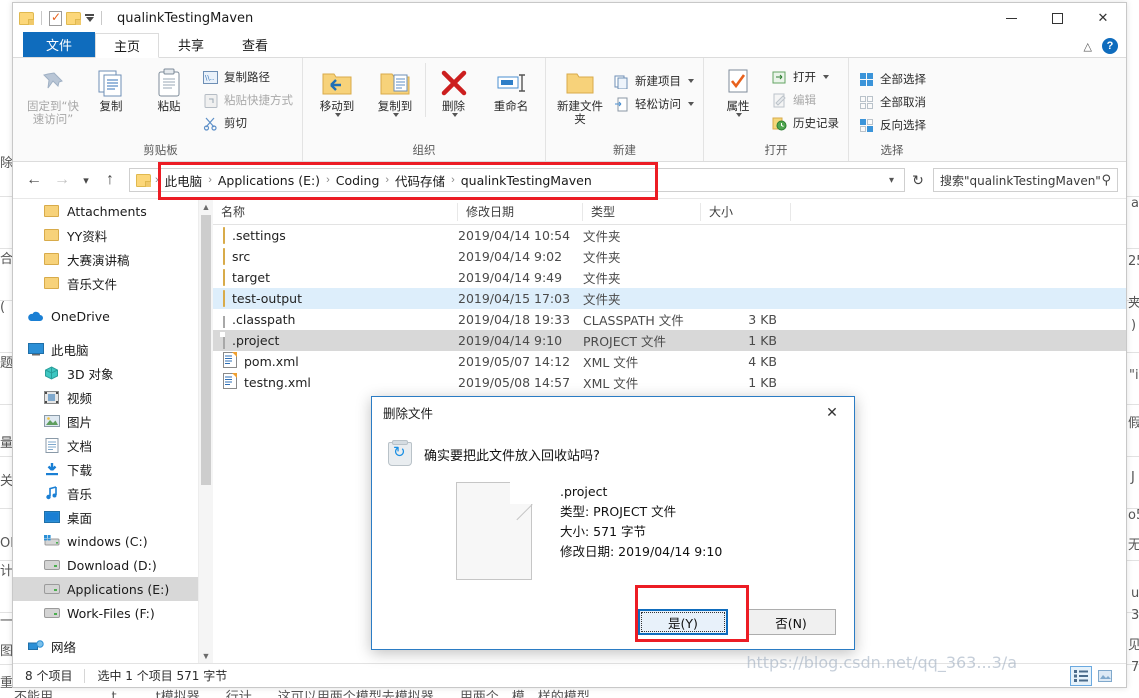 This screenshot has height=698, width=1139. What do you see at coordinates (1057, 18) in the screenshot?
I see `maximize-button` at bounding box center [1057, 18].